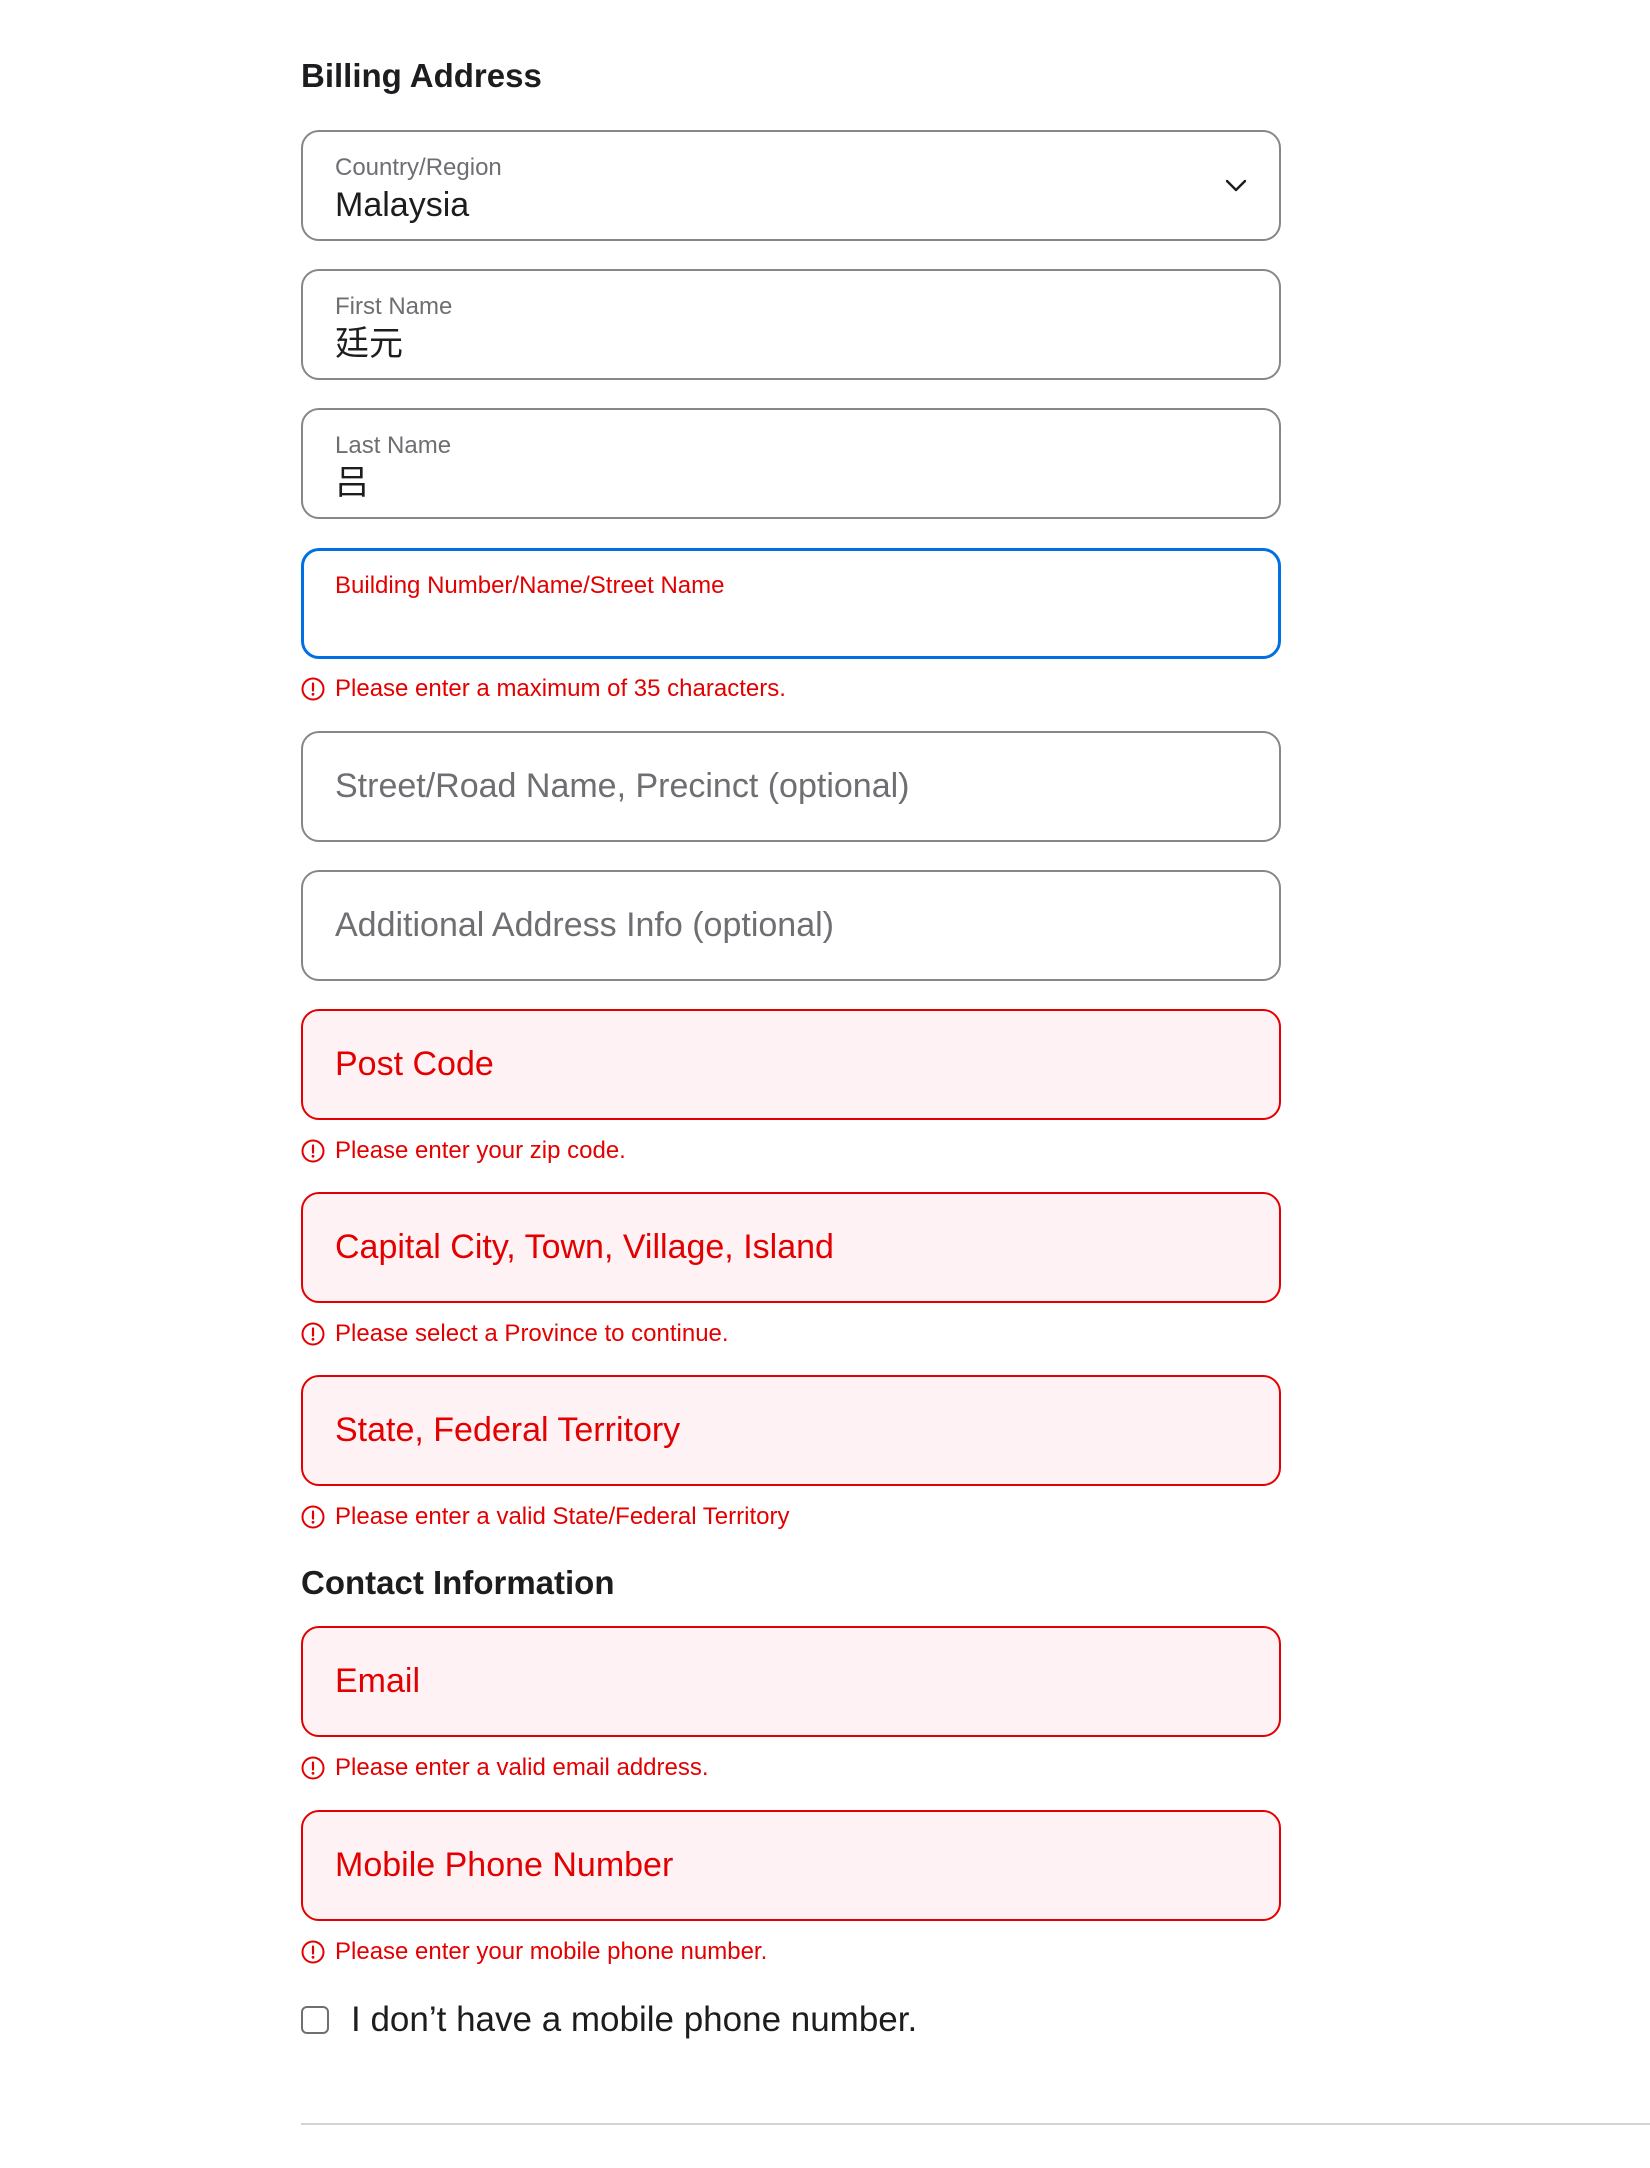  Describe the element at coordinates (378, 1681) in the screenshot. I see `email-placeholder: Email` at that location.